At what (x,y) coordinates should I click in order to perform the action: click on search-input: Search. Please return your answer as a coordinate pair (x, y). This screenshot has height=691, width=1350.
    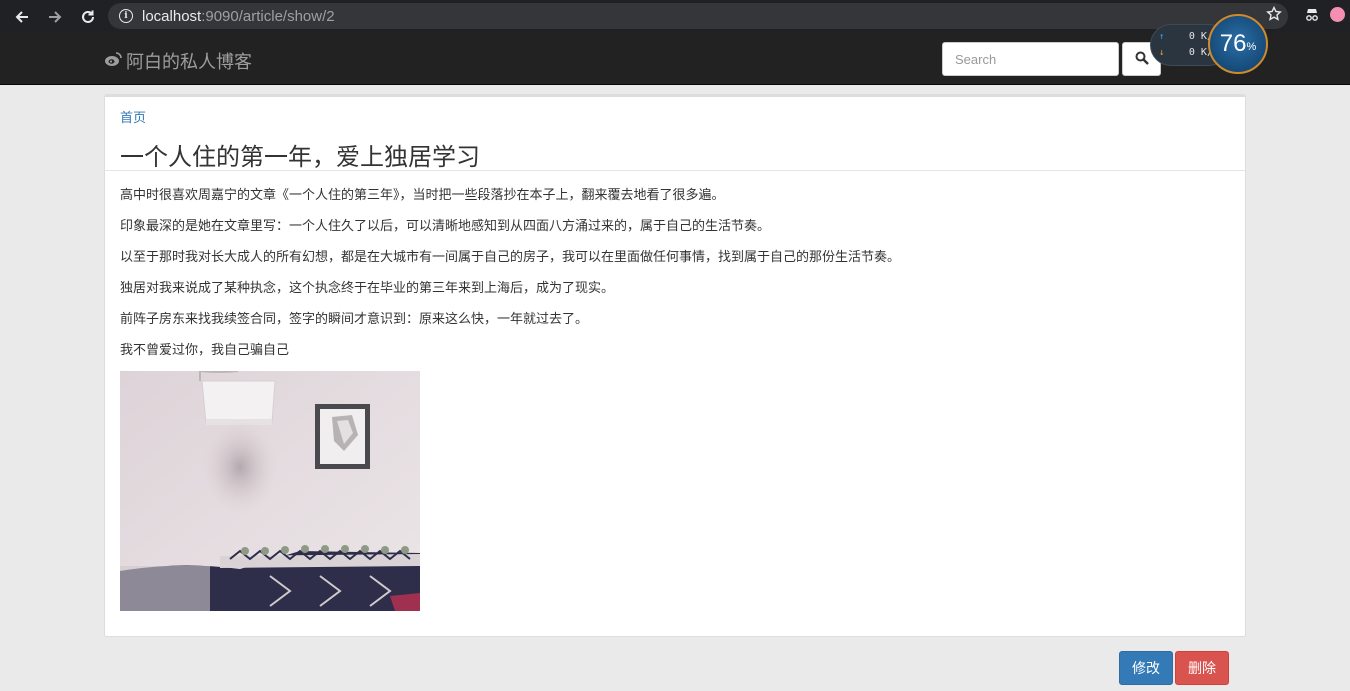
    Looking at the image, I should click on (1030, 59).